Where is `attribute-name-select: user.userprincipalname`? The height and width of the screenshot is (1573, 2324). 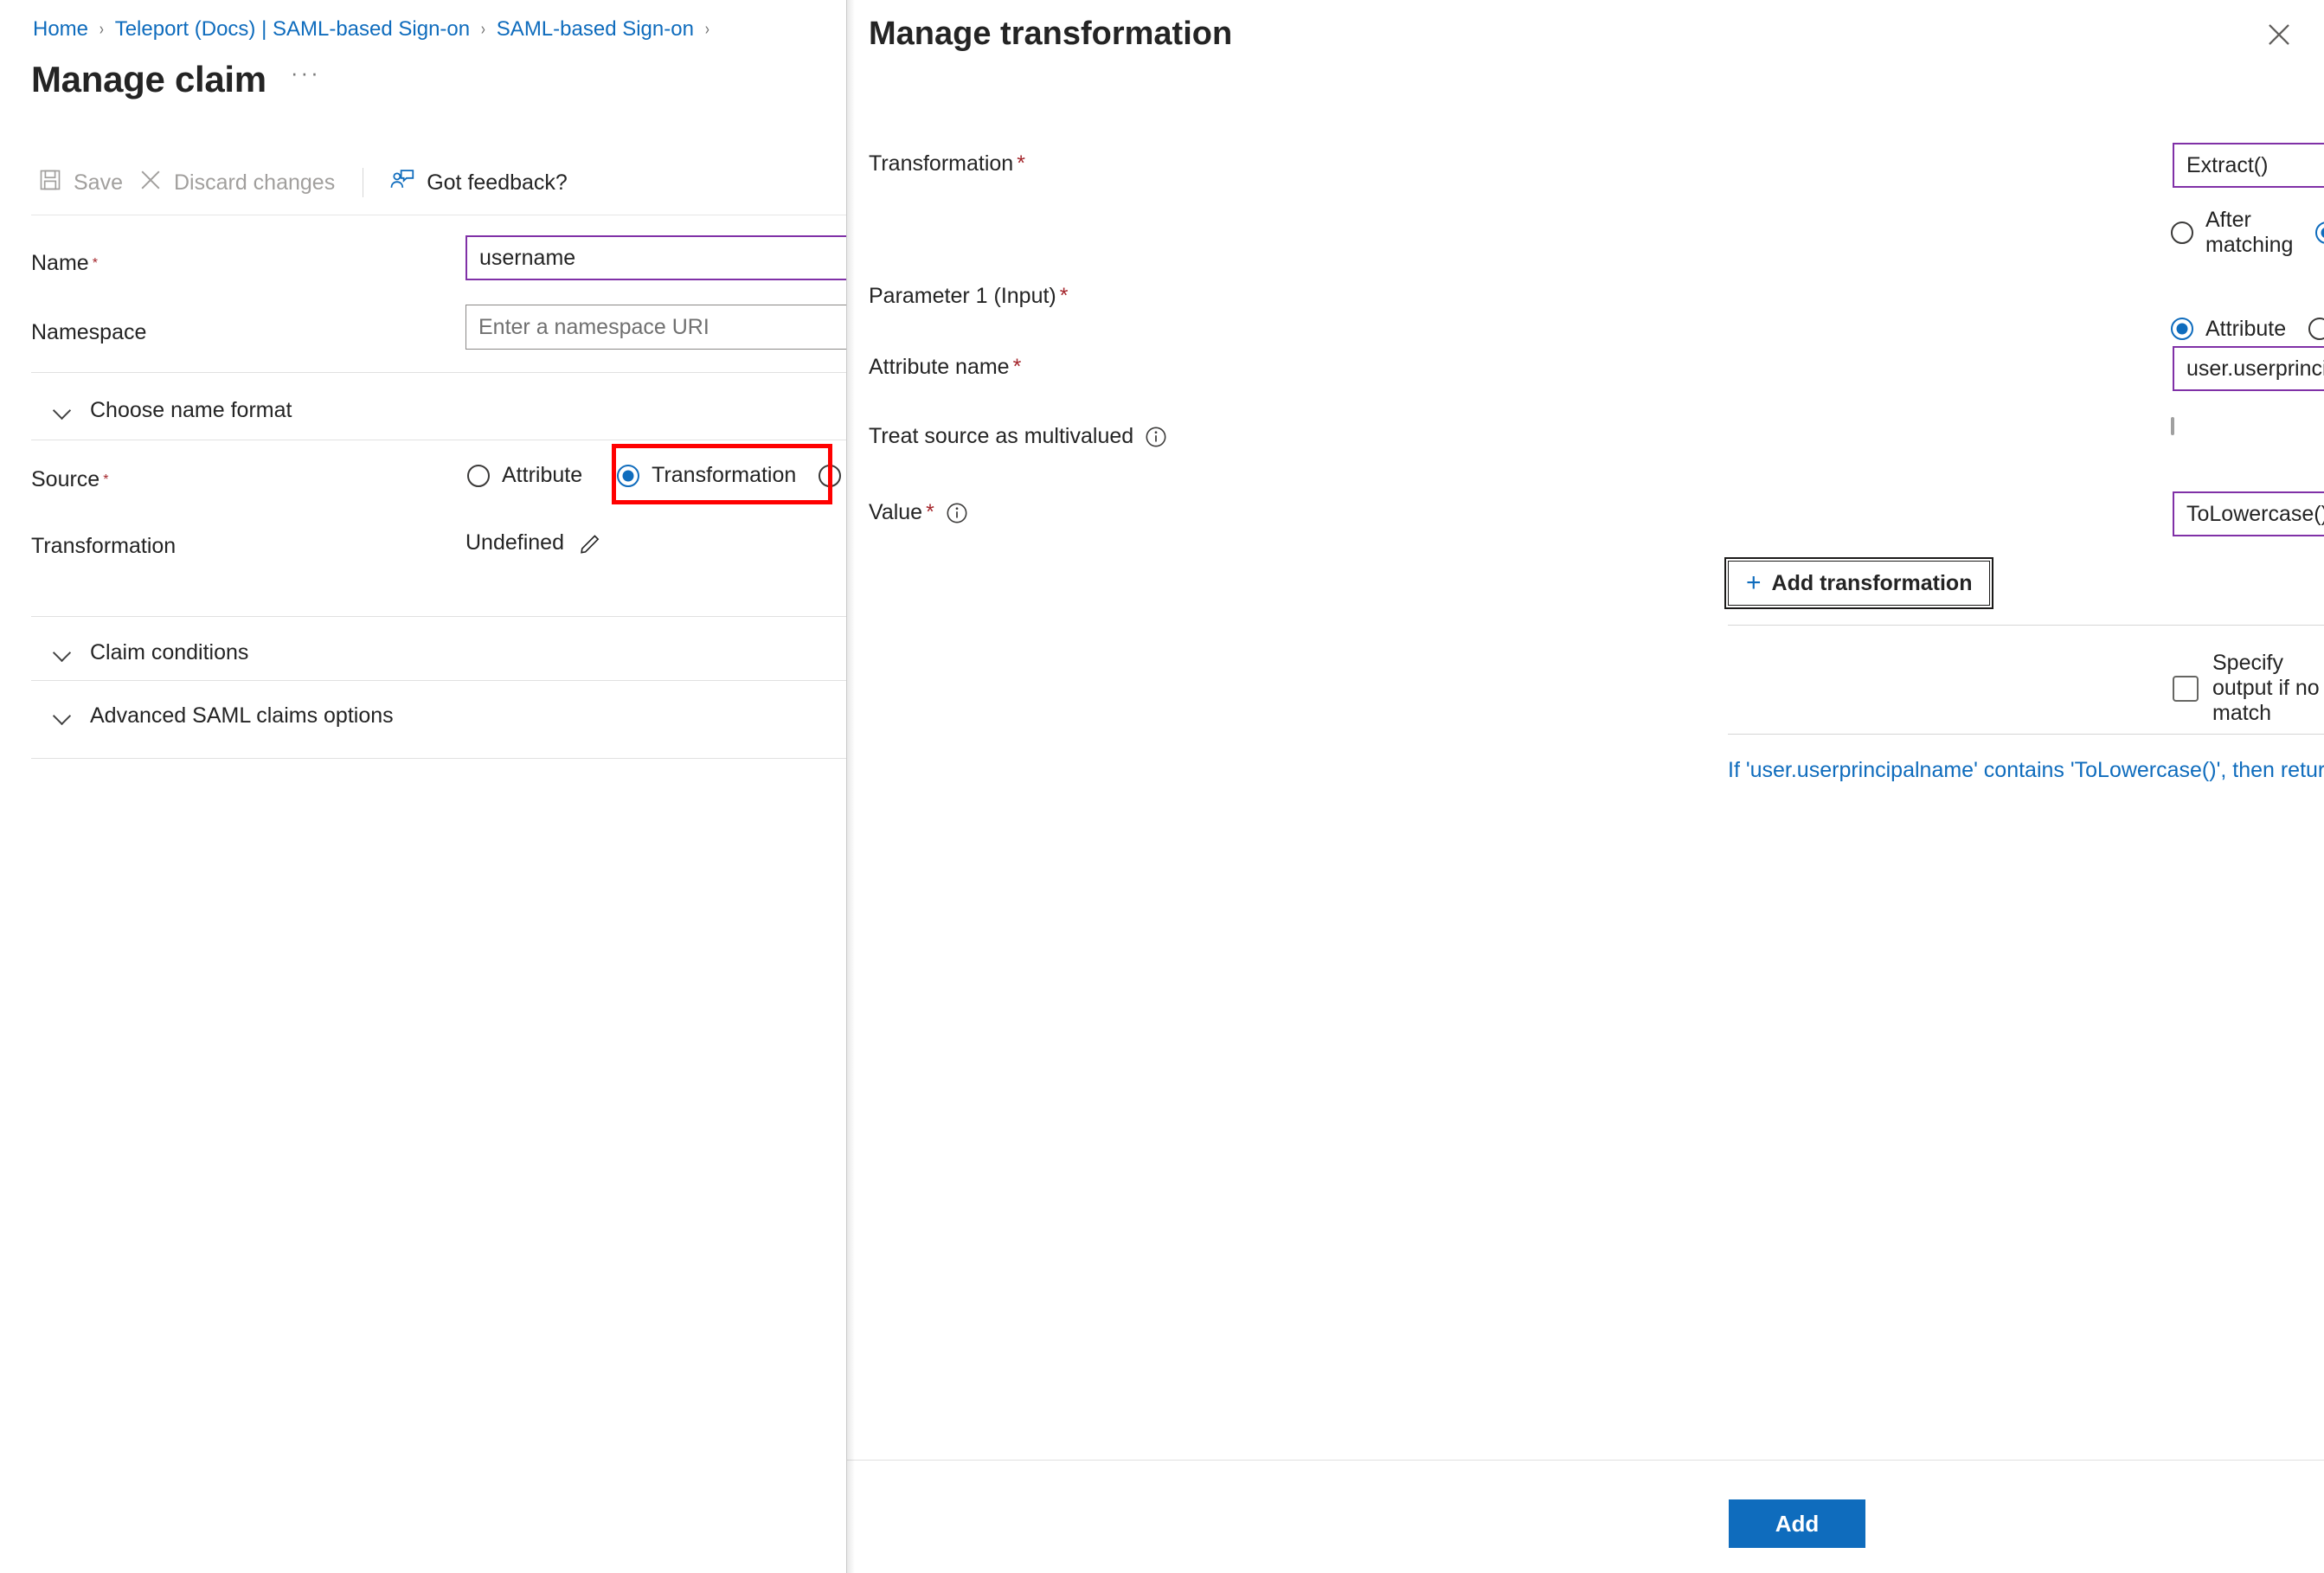 attribute-name-select: user.userprincipalname is located at coordinates (2248, 368).